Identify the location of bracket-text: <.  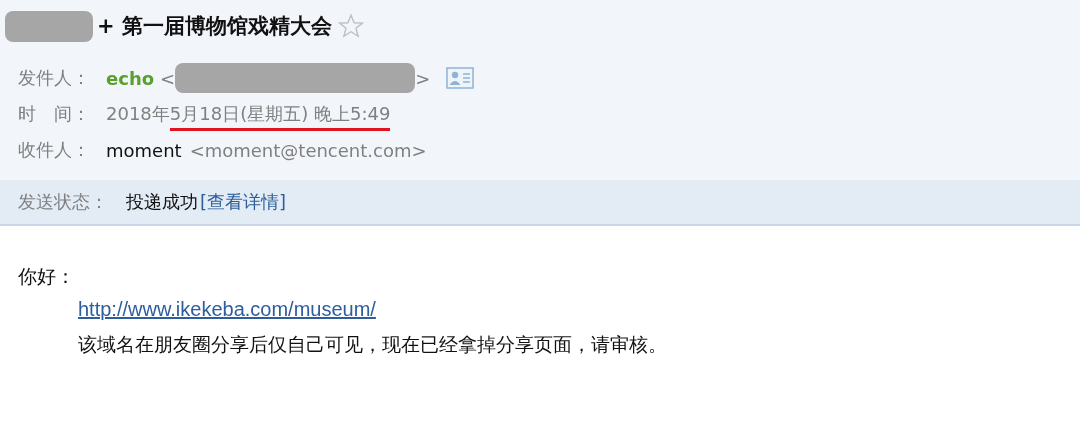
(168, 78).